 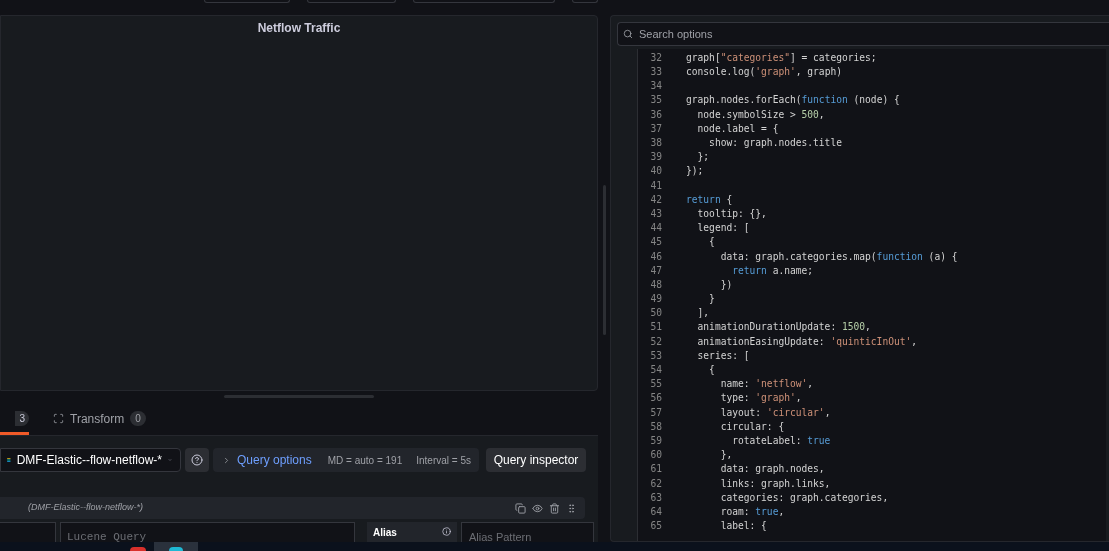 What do you see at coordinates (775, 143) in the screenshot?
I see `code-line: show: graph.nodes.title` at bounding box center [775, 143].